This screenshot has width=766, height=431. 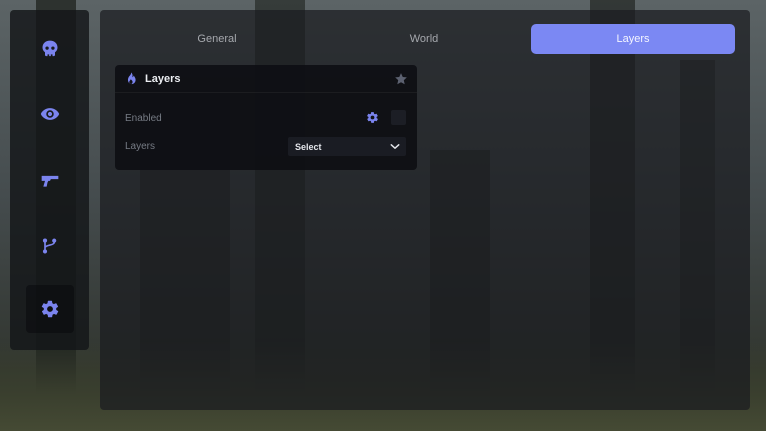 I want to click on tab-world: World, so click(x=424, y=39).